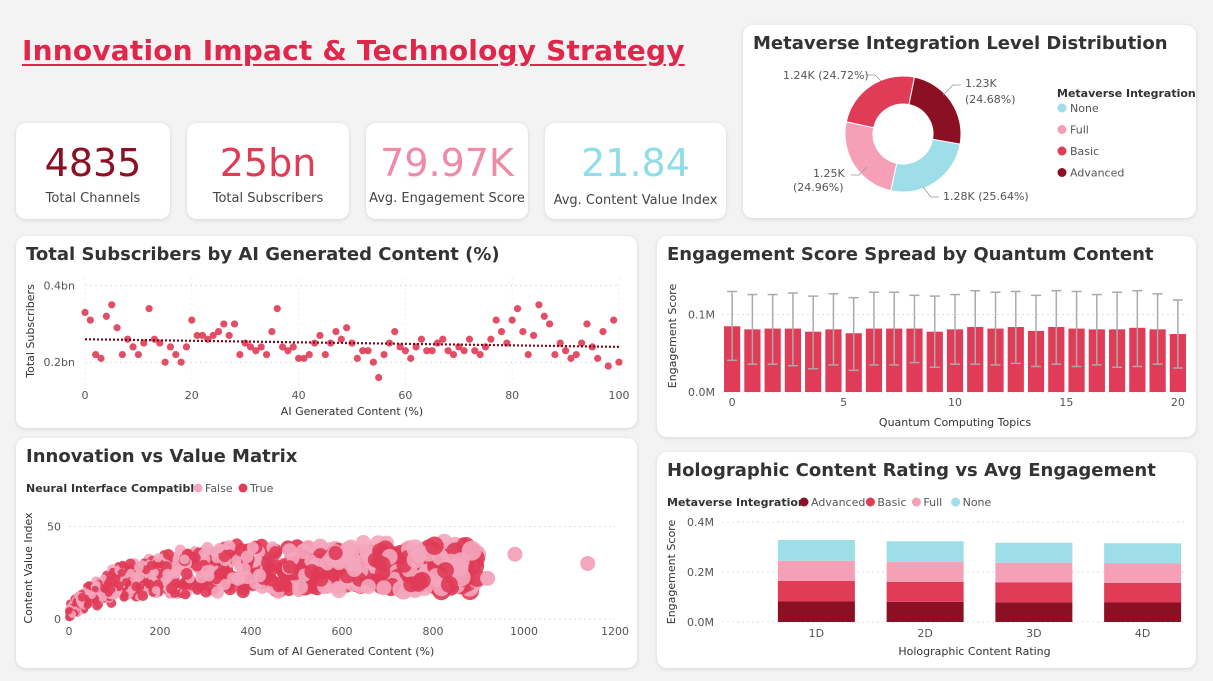 The height and width of the screenshot is (681, 1213). What do you see at coordinates (1033, 633) in the screenshot?
I see `xtick-label: 3D` at bounding box center [1033, 633].